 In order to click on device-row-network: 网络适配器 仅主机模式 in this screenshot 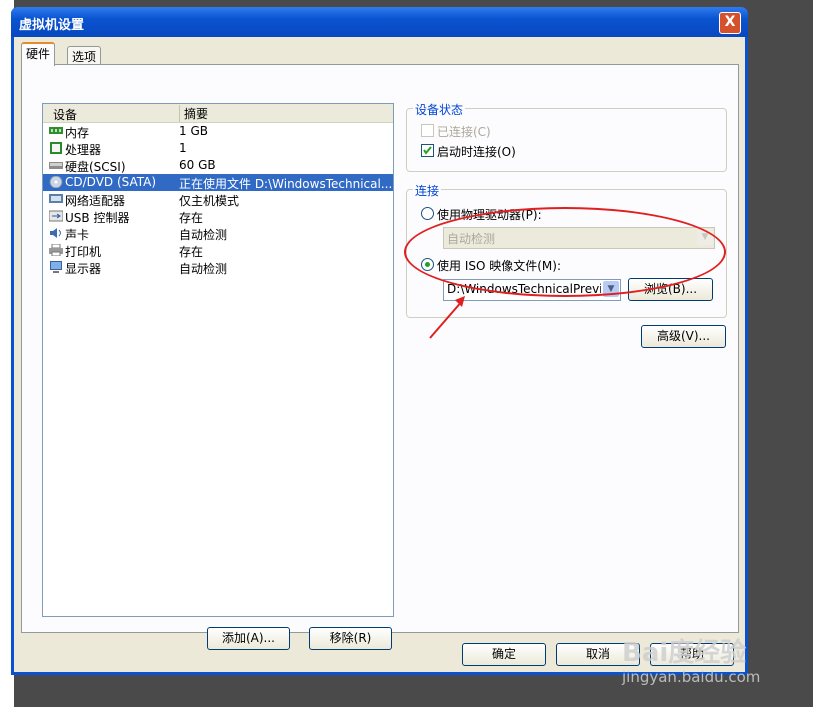, I will do `click(218, 199)`.